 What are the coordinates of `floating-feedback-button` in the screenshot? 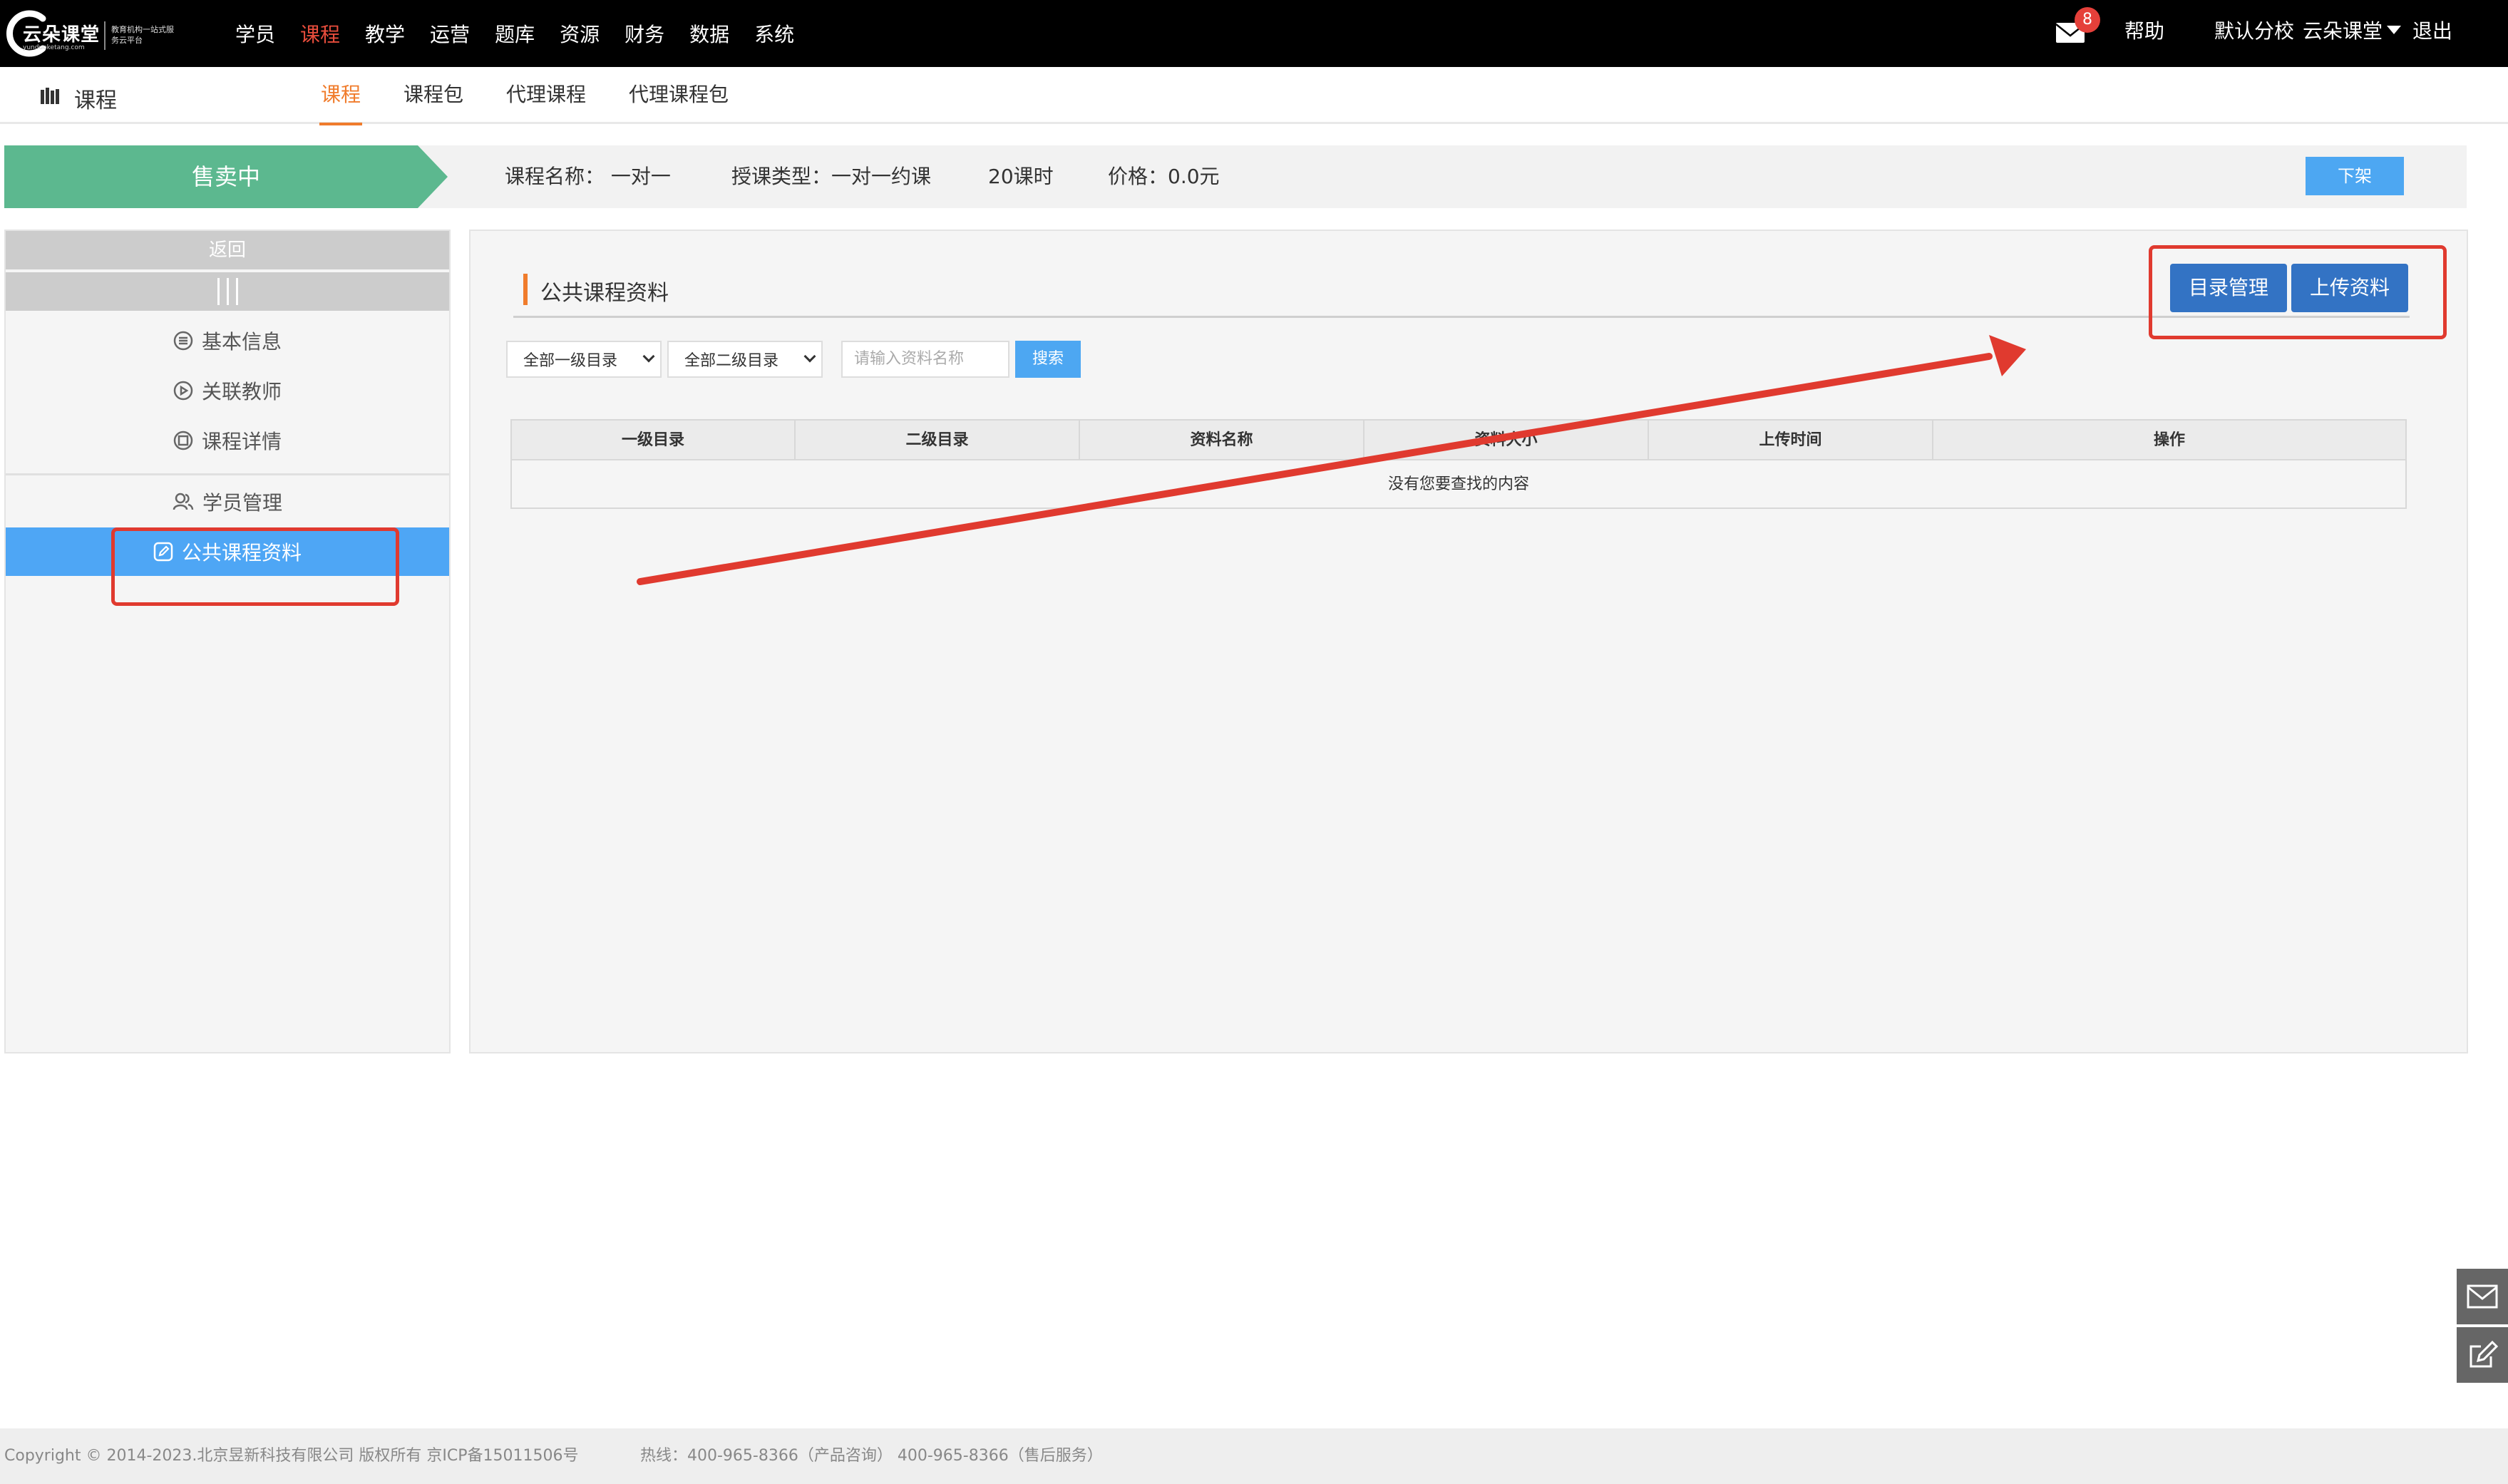 It's located at (2482, 1355).